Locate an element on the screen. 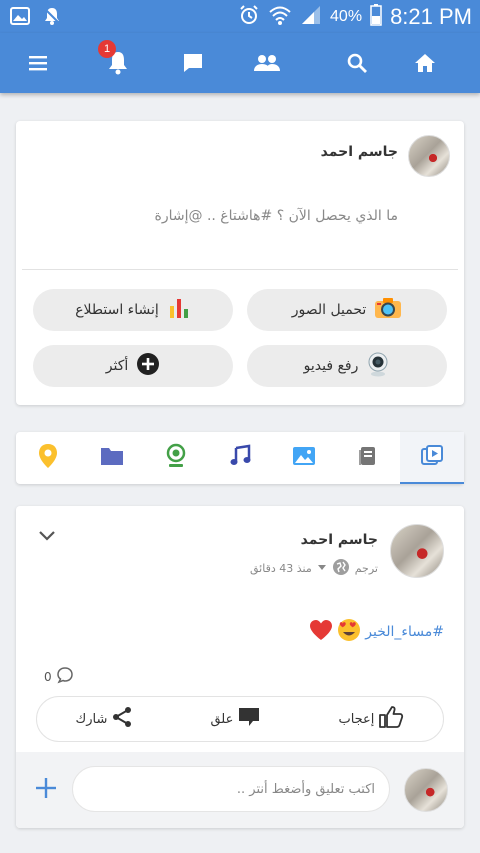 The width and height of the screenshot is (480, 853). comment-bar: اكتب تعليق وأضغط أنتر .. is located at coordinates (240, 790).